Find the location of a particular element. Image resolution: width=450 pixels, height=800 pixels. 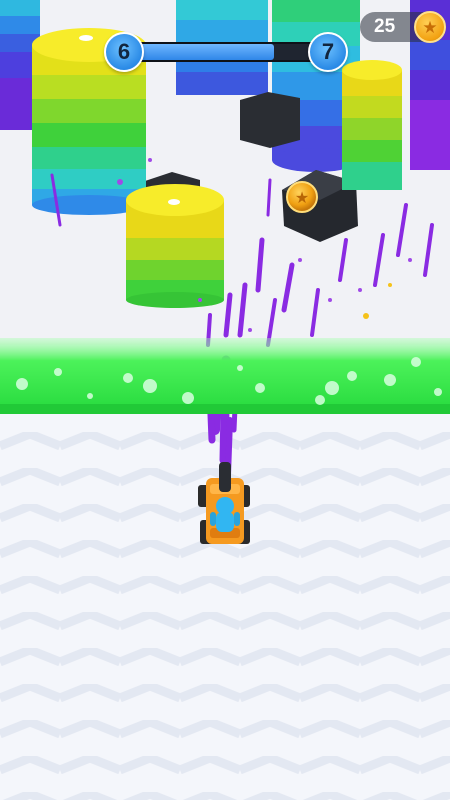

tower-yellow-front is located at coordinates (175, 246).